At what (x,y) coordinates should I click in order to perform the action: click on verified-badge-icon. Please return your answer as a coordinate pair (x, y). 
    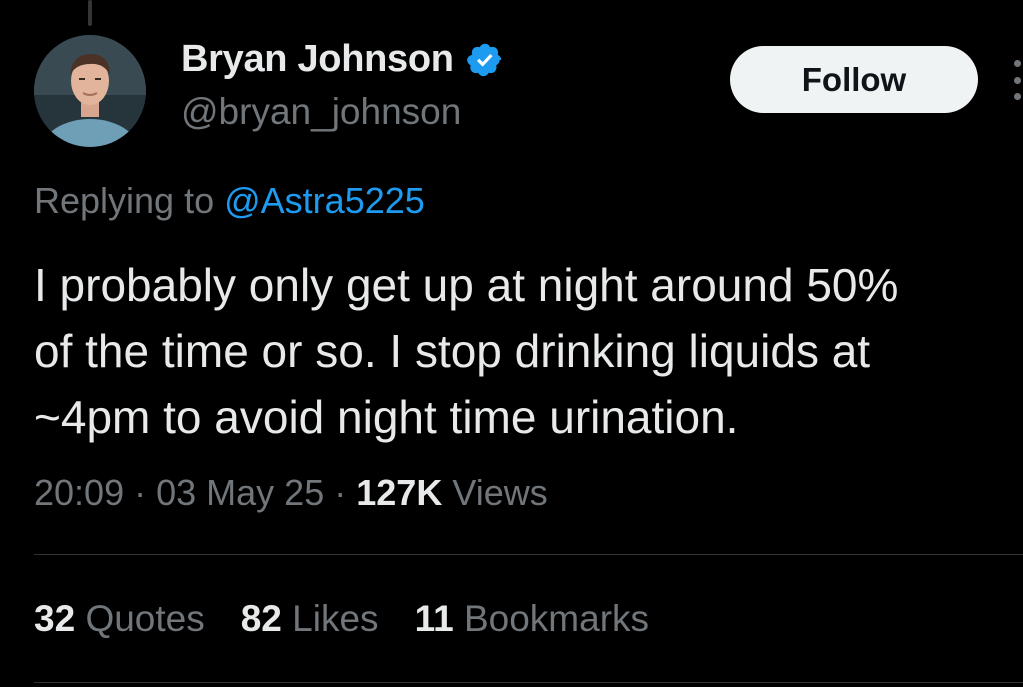
    Looking at the image, I should click on (483, 59).